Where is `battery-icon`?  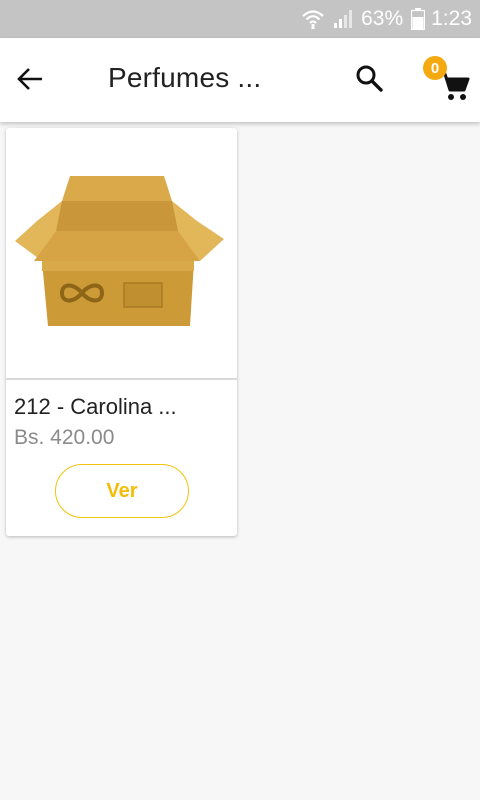 battery-icon is located at coordinates (418, 19).